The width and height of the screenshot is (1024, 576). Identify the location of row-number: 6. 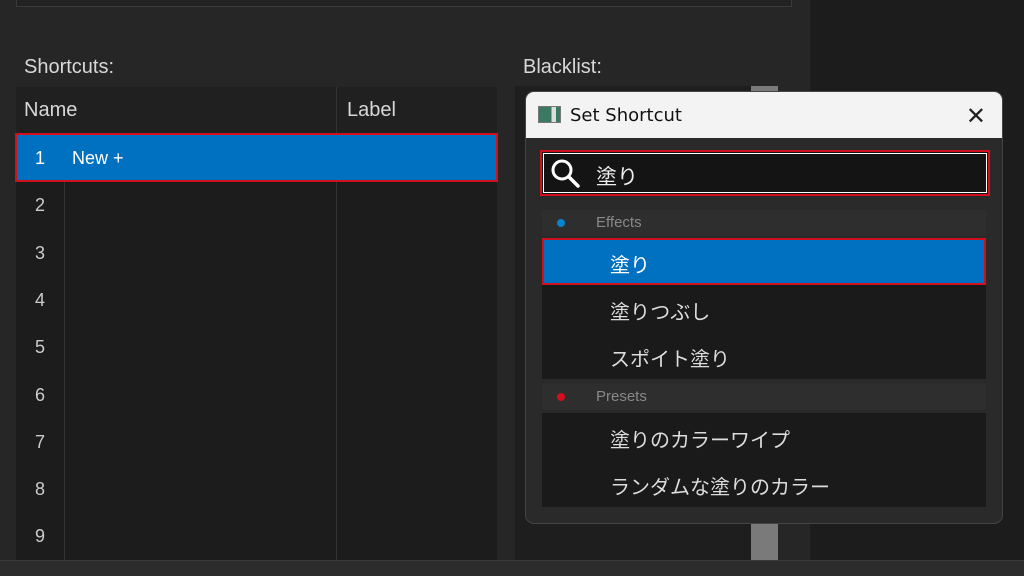
(39, 394).